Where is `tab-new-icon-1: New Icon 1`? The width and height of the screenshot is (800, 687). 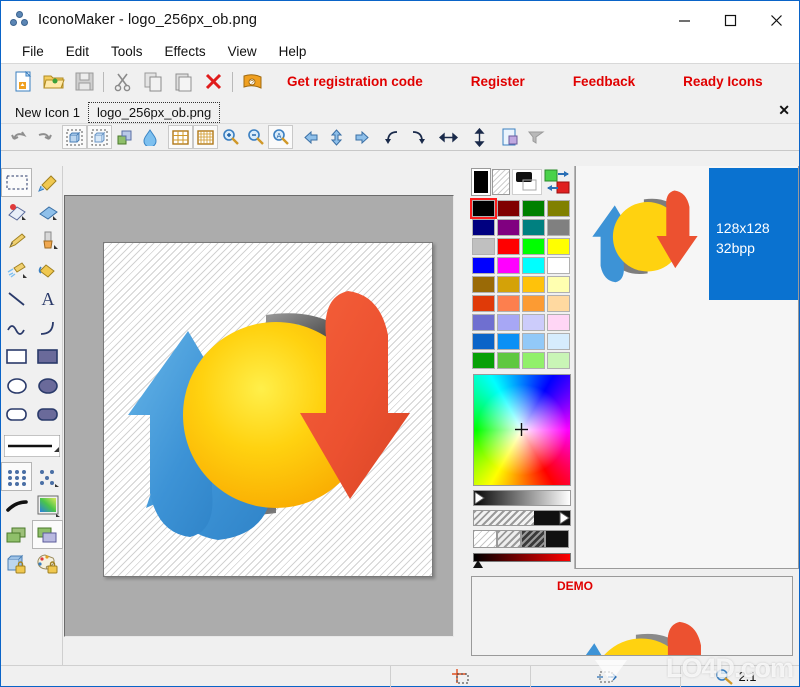 tab-new-icon-1: New Icon 1 is located at coordinates (48, 112).